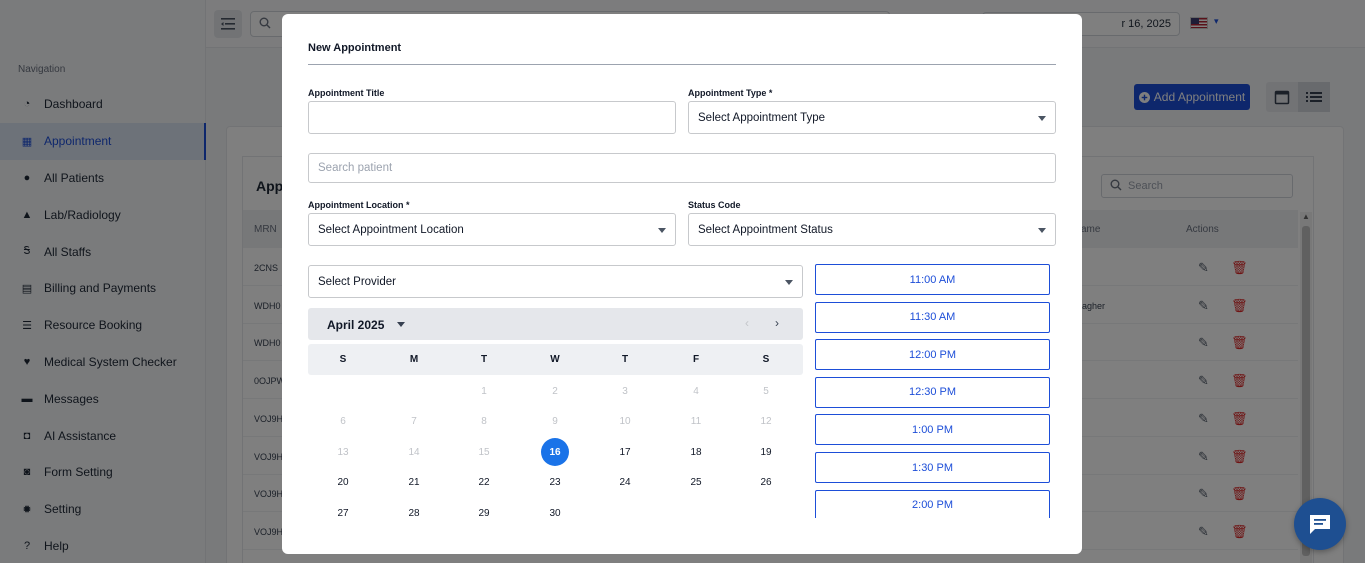 This screenshot has height=563, width=1365. Describe the element at coordinates (932, 503) in the screenshot. I see `time-slot-button: 2:00 PM` at that location.